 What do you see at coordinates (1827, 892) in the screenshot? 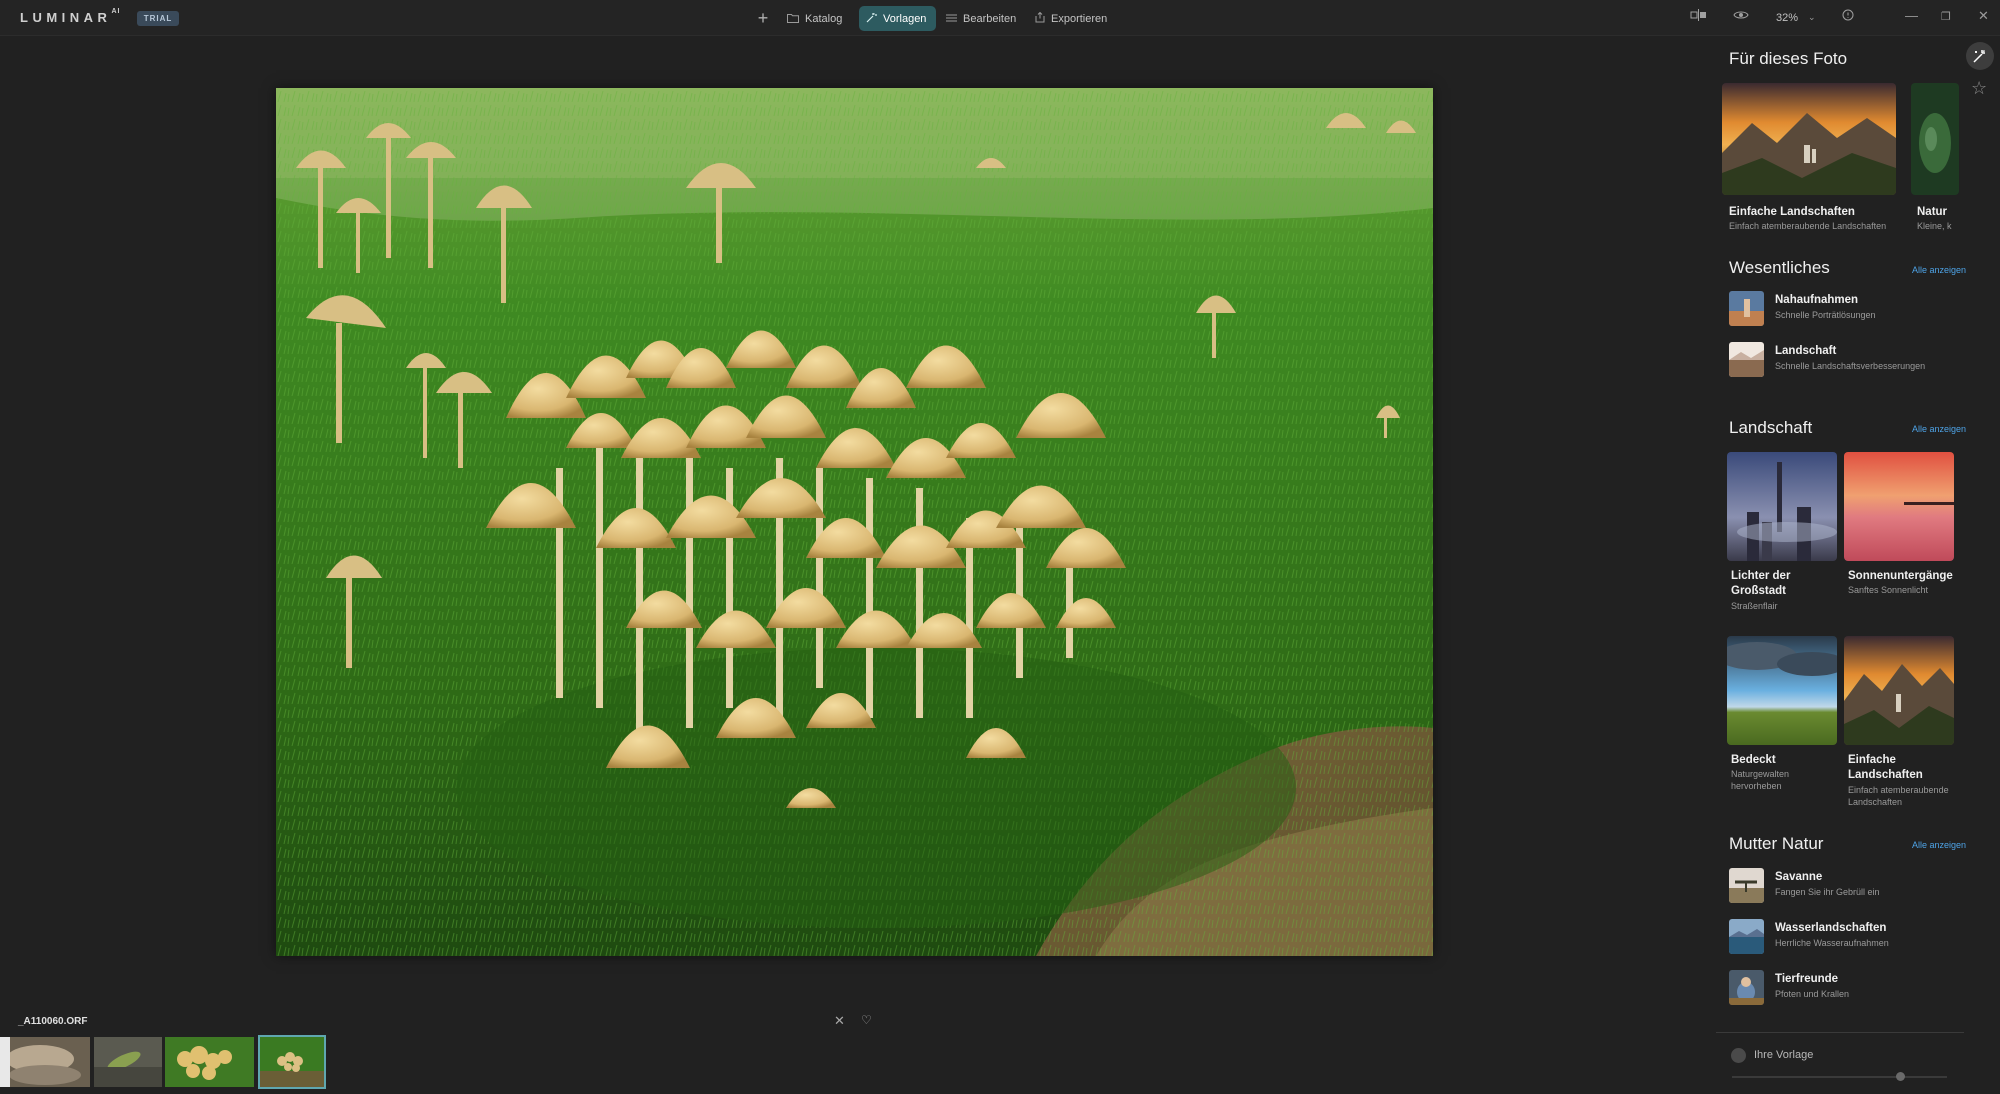
I see `template-subtitle: Fangen Sie ihr Gebrüll ein` at bounding box center [1827, 892].